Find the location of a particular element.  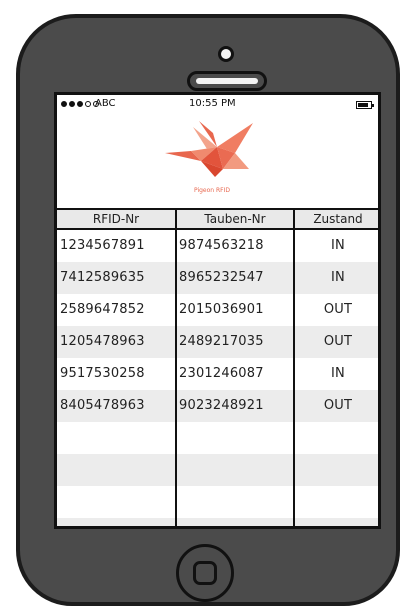

app-header: Pigeon RFID is located at coordinates (217, 163).